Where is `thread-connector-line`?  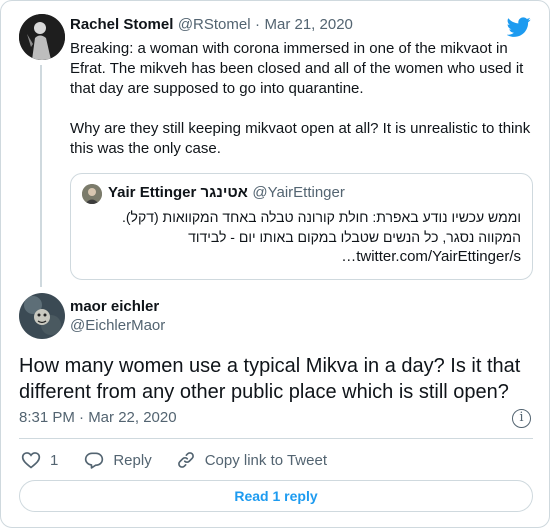 thread-connector-line is located at coordinates (41, 176).